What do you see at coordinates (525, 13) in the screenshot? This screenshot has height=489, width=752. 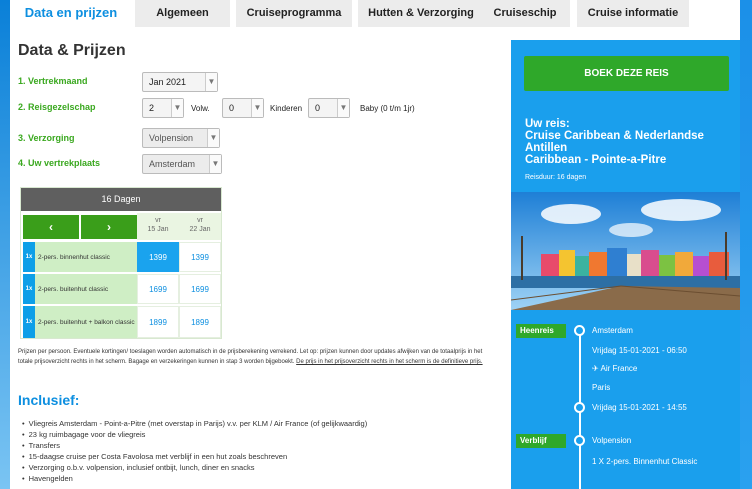 I see `tab-cruiseschip: Cruiseschip` at bounding box center [525, 13].